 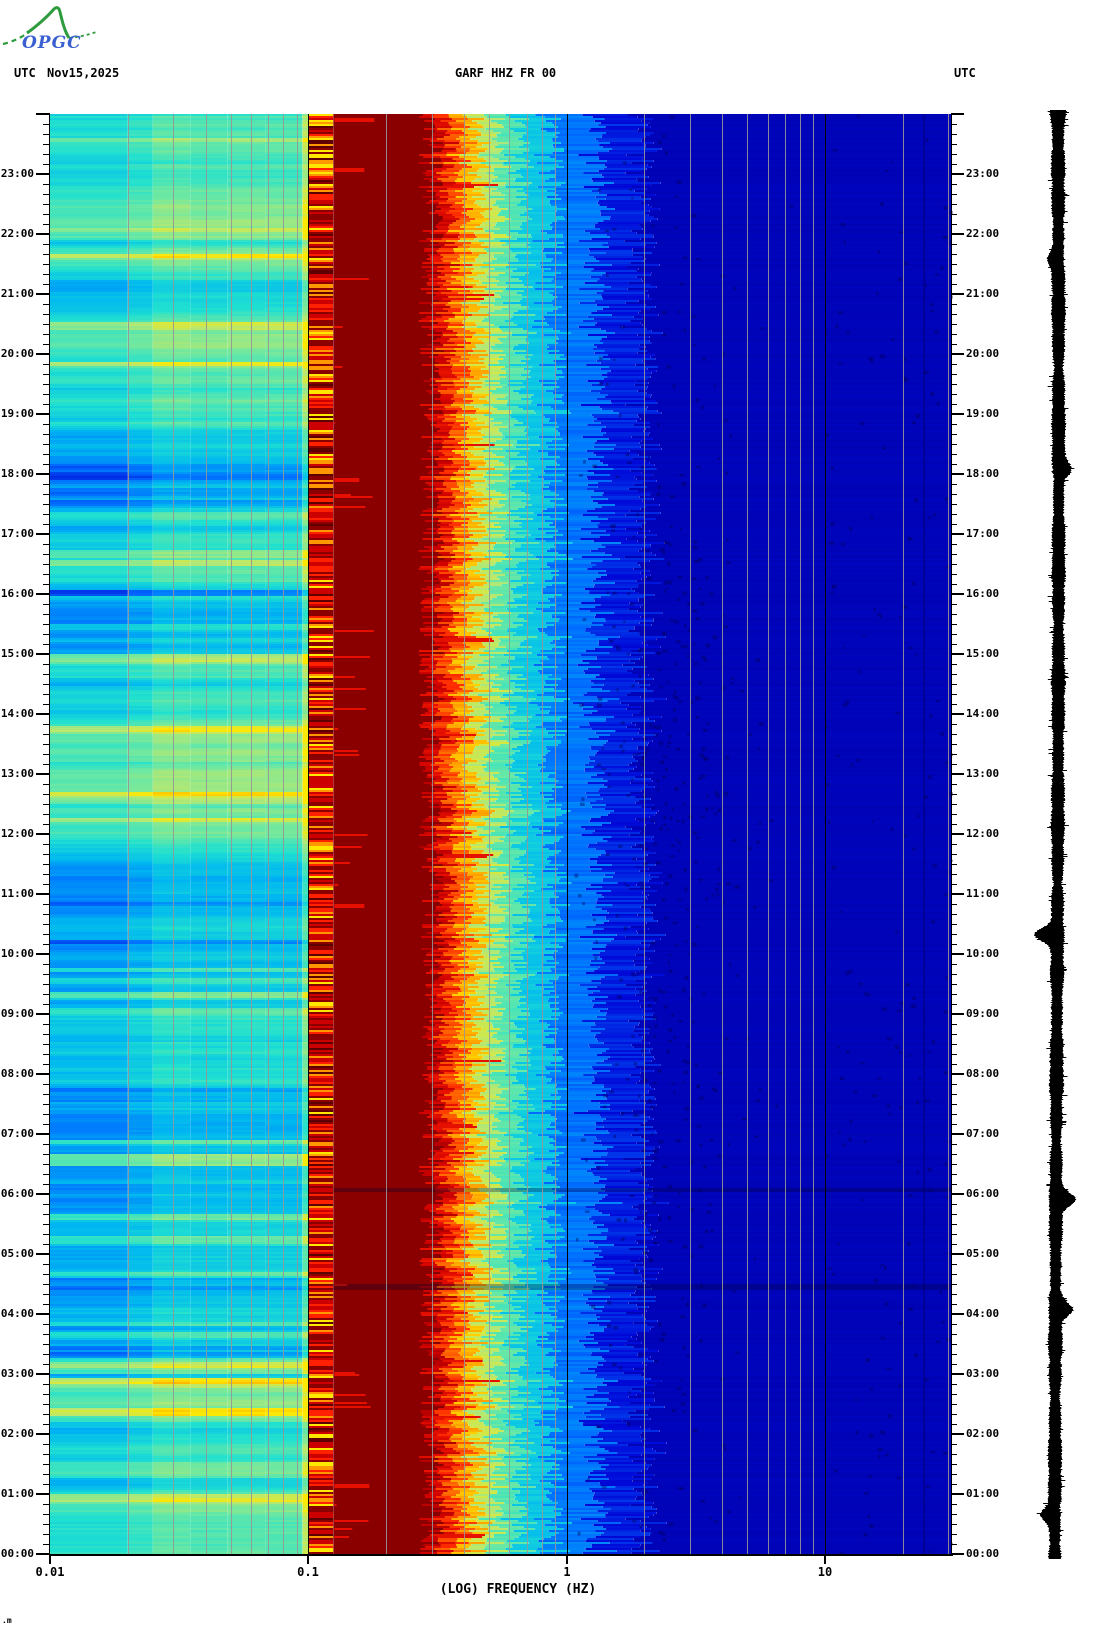 I want to click on time-label-left: 07:00, so click(x=17, y=1133).